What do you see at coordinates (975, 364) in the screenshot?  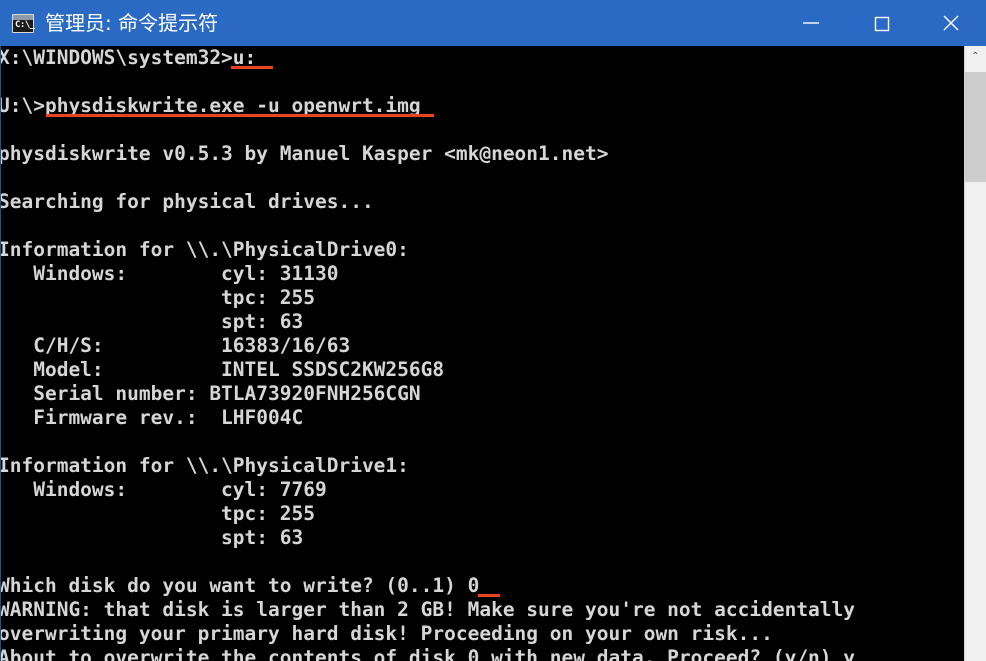 I see `scrollbar-track` at bounding box center [975, 364].